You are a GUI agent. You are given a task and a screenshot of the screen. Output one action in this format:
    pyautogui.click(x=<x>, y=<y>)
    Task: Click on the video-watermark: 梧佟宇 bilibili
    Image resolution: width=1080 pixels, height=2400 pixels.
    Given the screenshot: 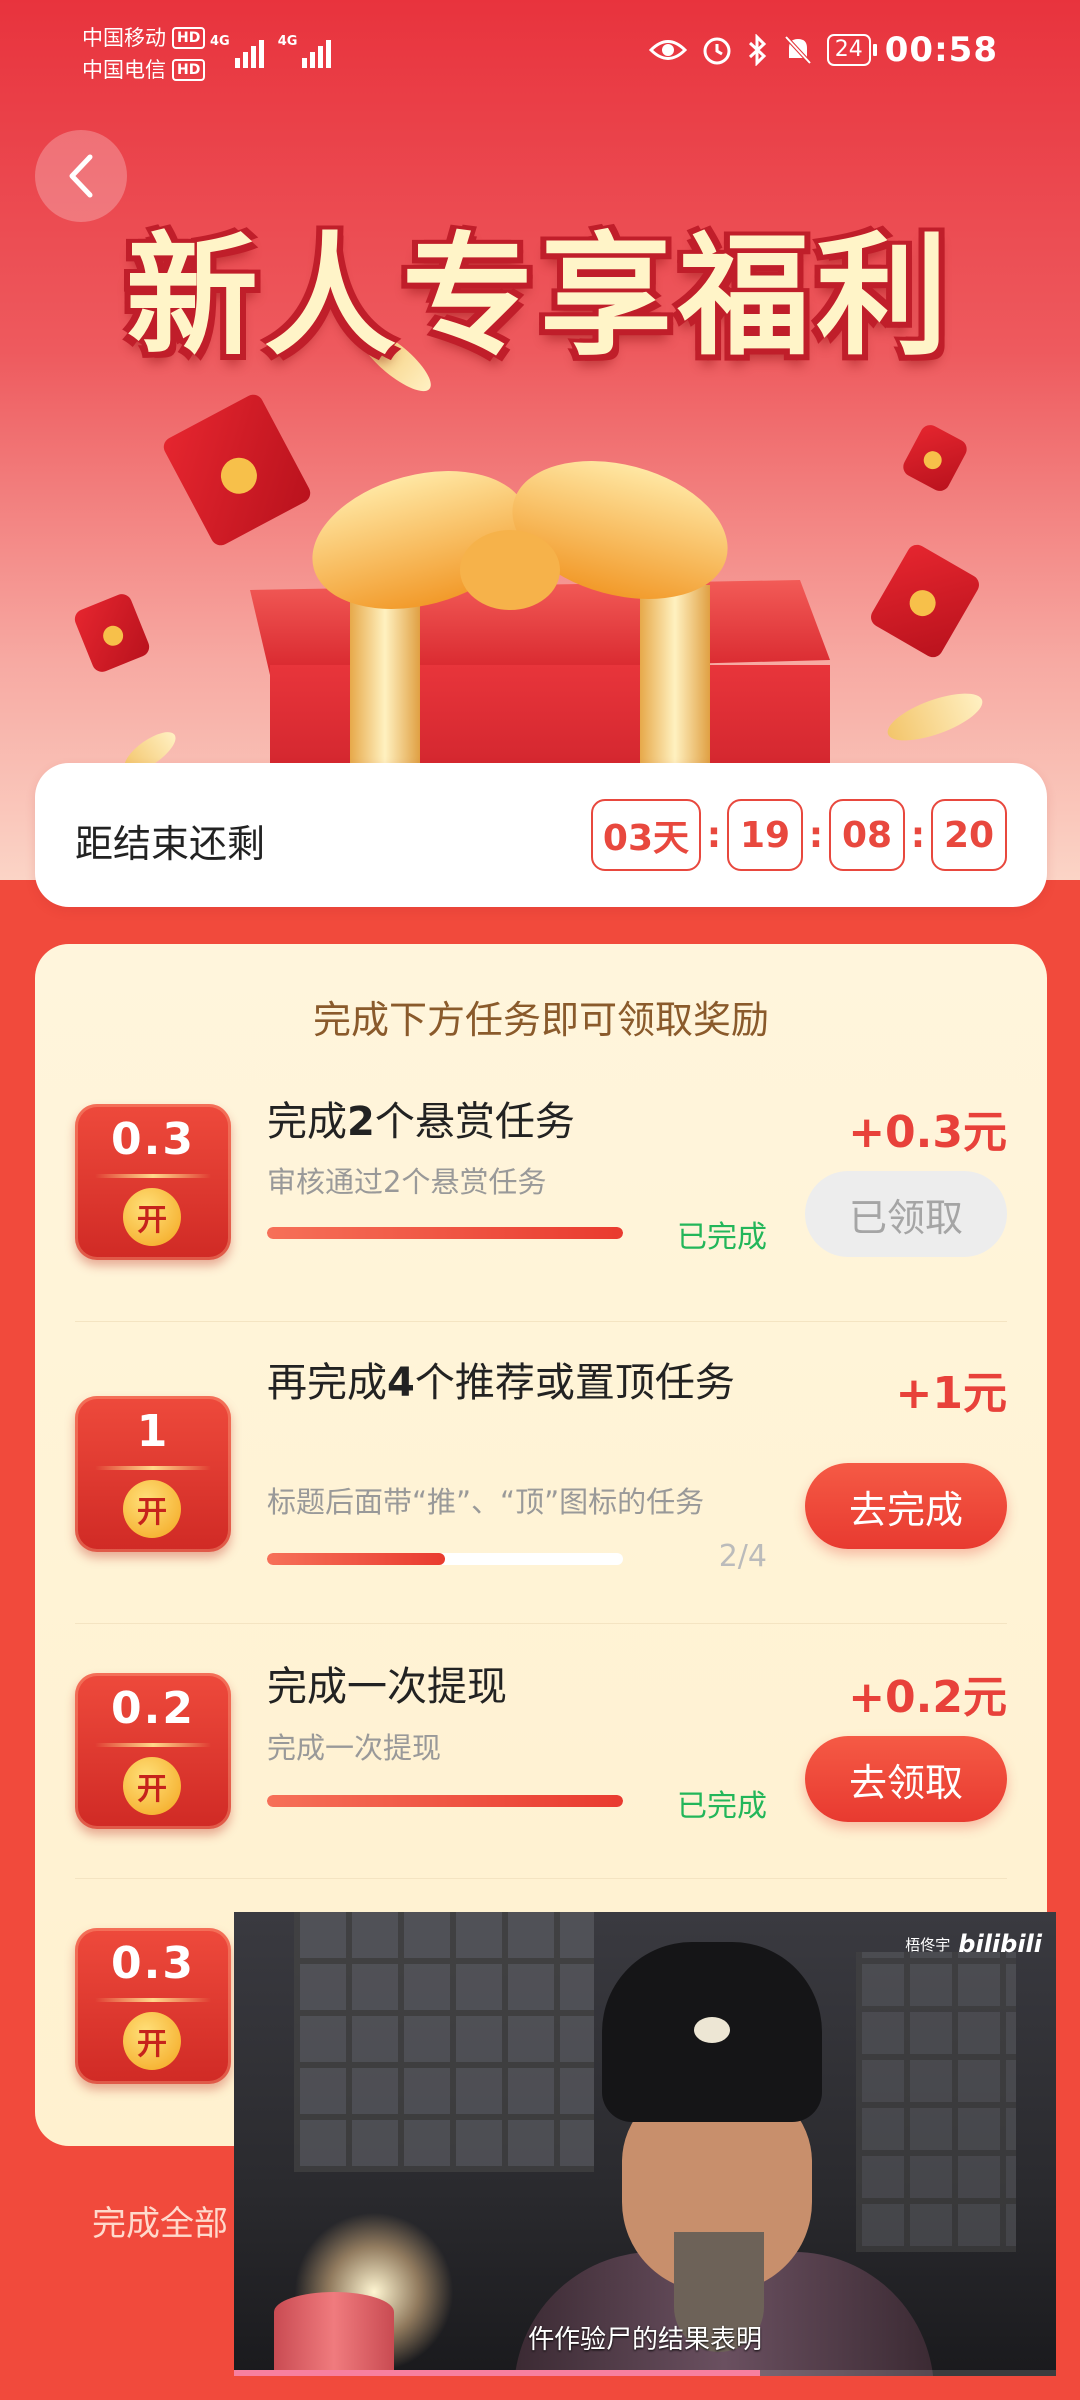 What is the action you would take?
    pyautogui.click(x=973, y=1944)
    